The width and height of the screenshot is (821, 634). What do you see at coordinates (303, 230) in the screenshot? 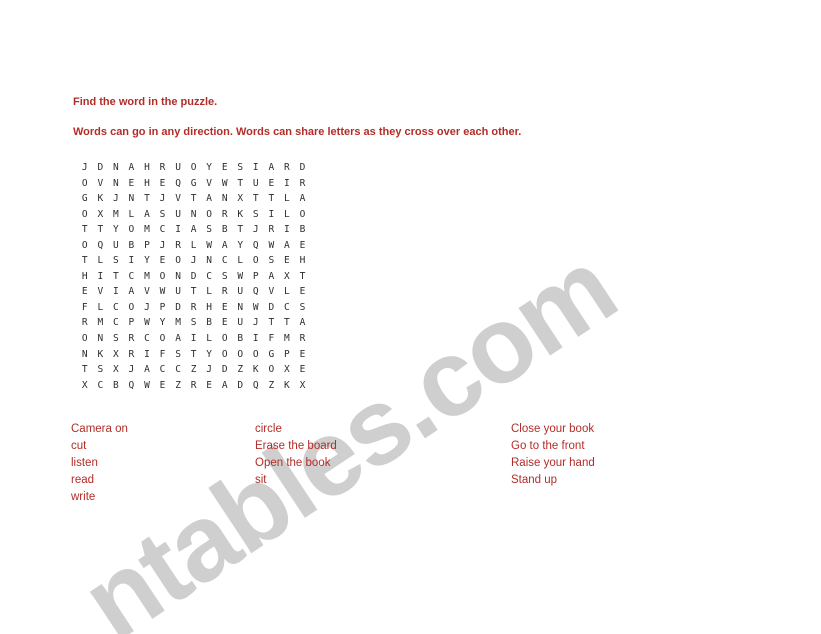
I see `grid-cell: B` at bounding box center [303, 230].